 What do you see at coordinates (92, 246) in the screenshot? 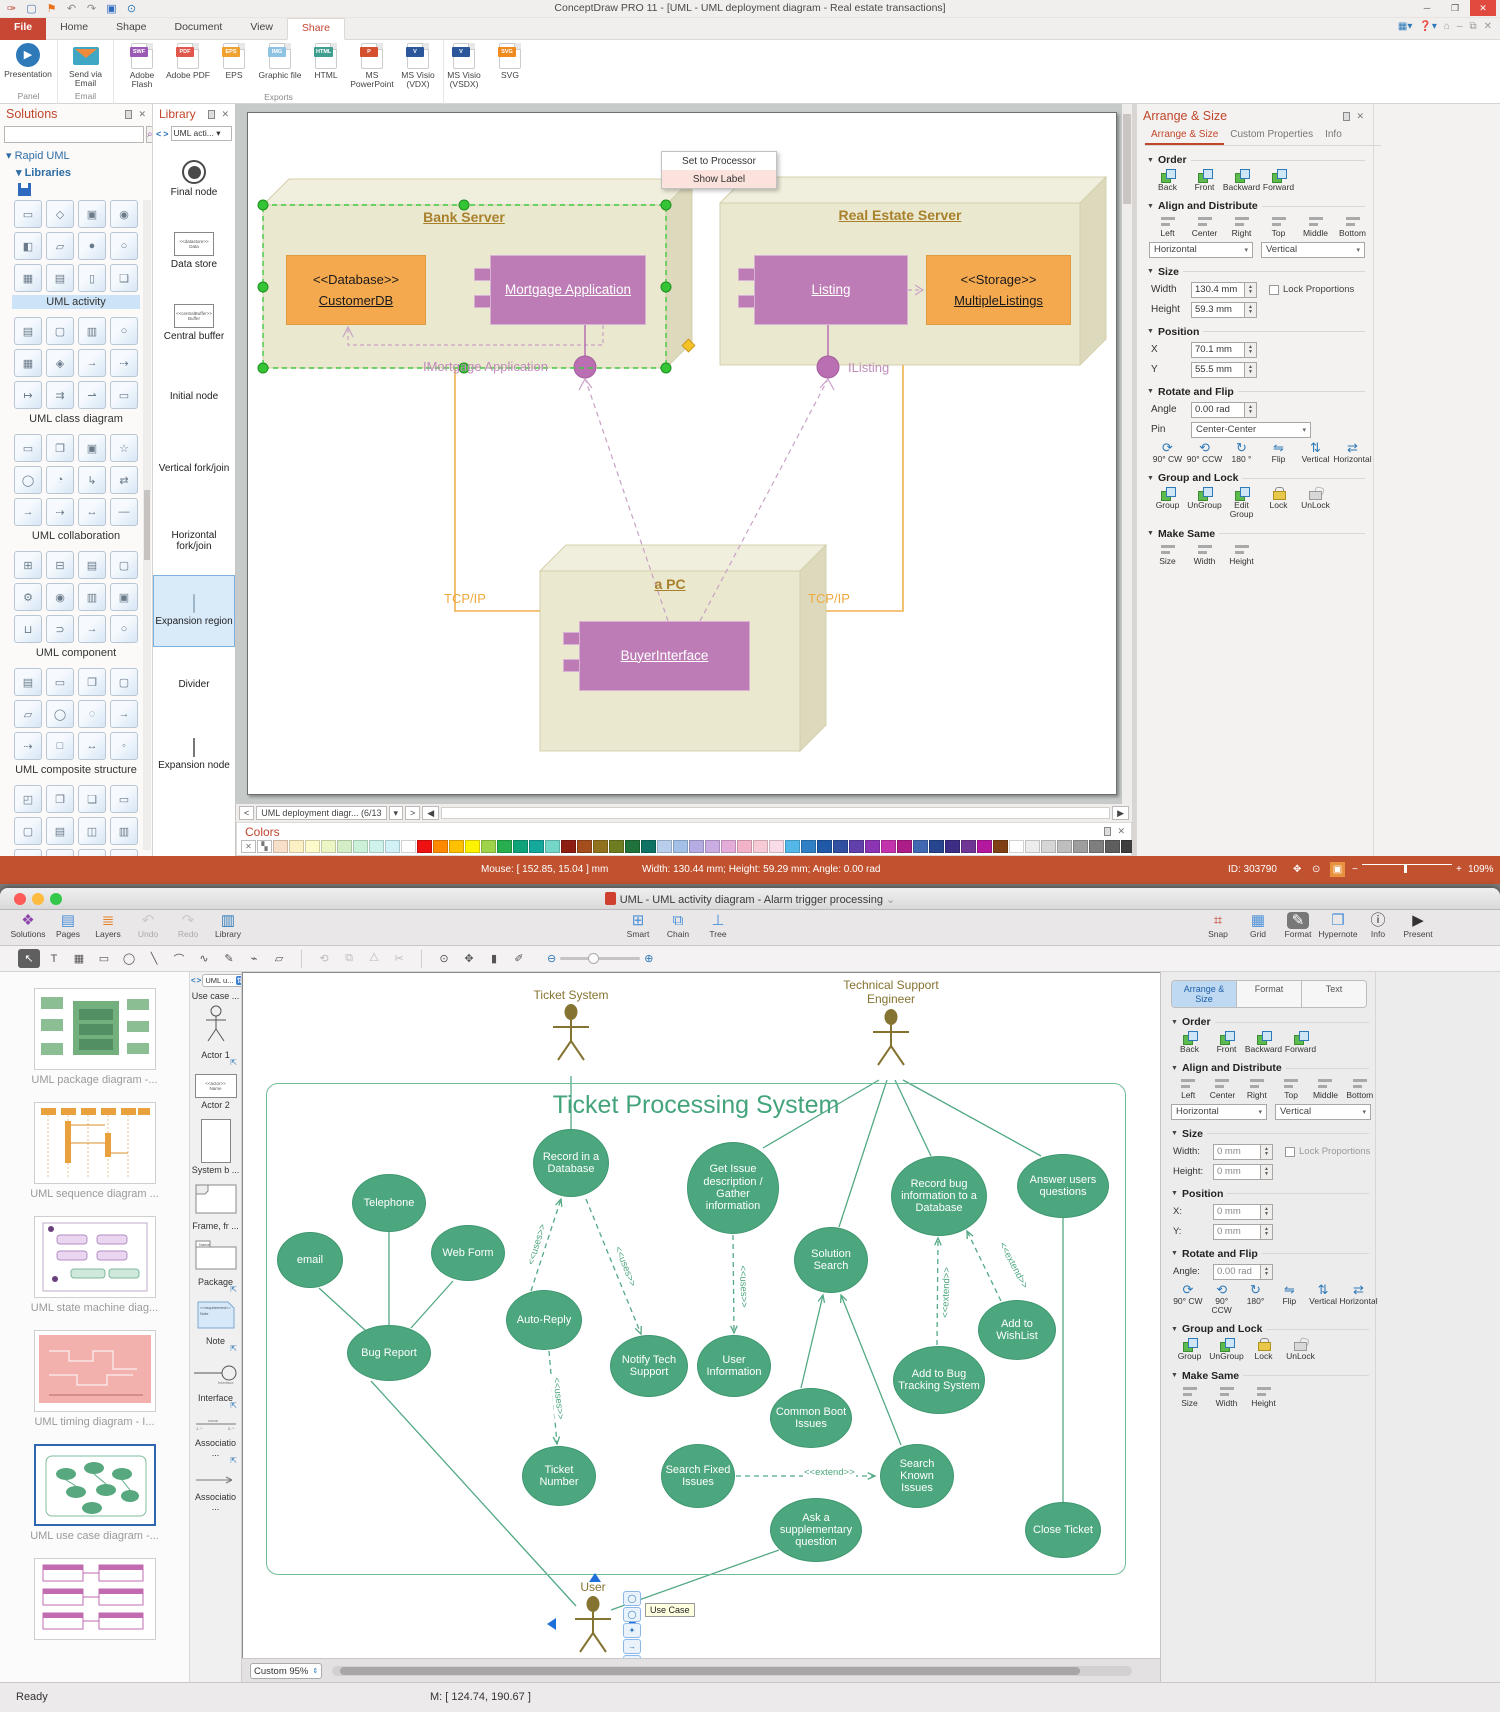
I see `stencil-cell: ●` at bounding box center [92, 246].